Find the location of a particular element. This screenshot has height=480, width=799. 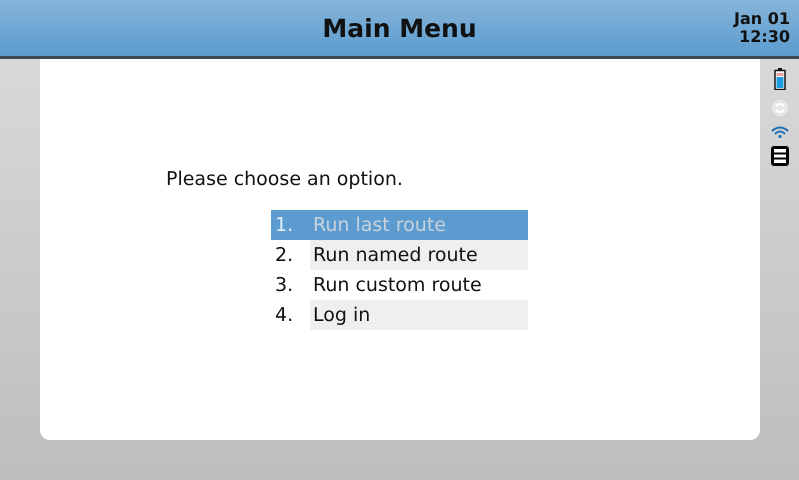

screen-title: Main Menu is located at coordinates (399, 28).